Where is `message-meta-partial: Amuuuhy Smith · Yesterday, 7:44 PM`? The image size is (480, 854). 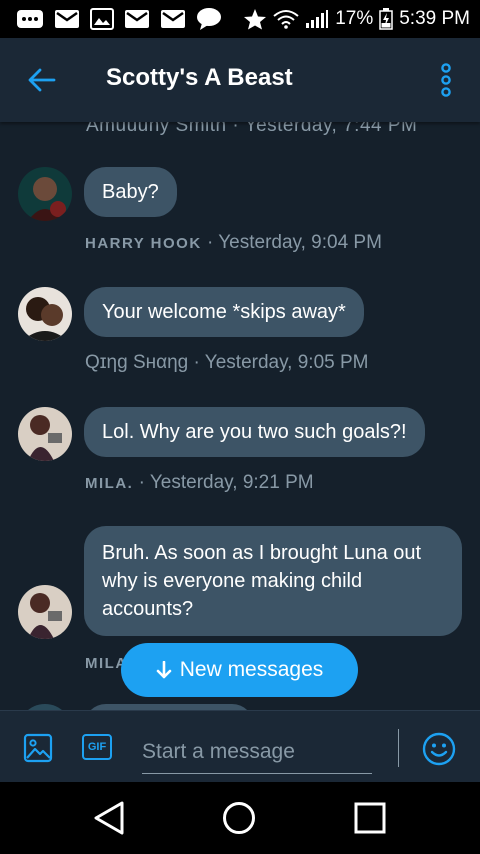
message-meta-partial: Amuuuhy Smith · Yesterday, 7:44 PM is located at coordinates (252, 129).